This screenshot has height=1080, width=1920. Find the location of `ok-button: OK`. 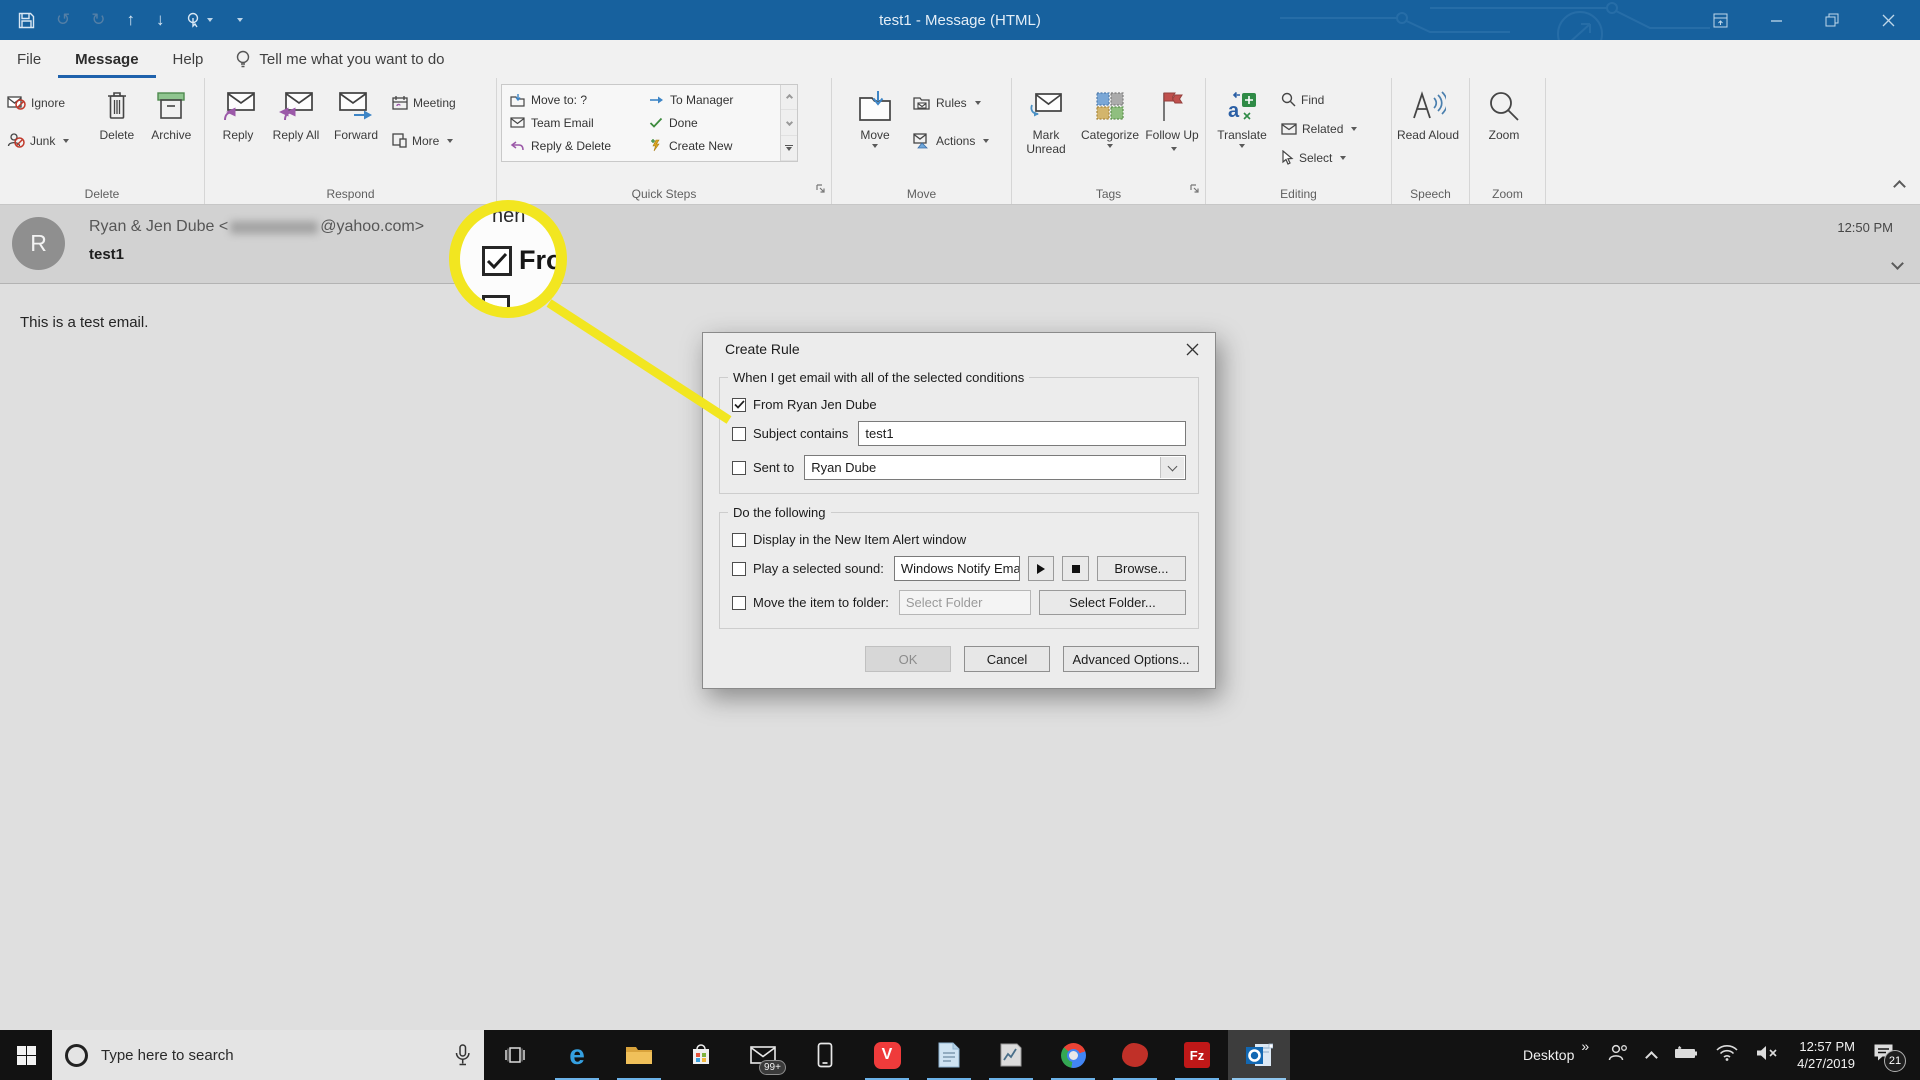

ok-button: OK is located at coordinates (908, 659).